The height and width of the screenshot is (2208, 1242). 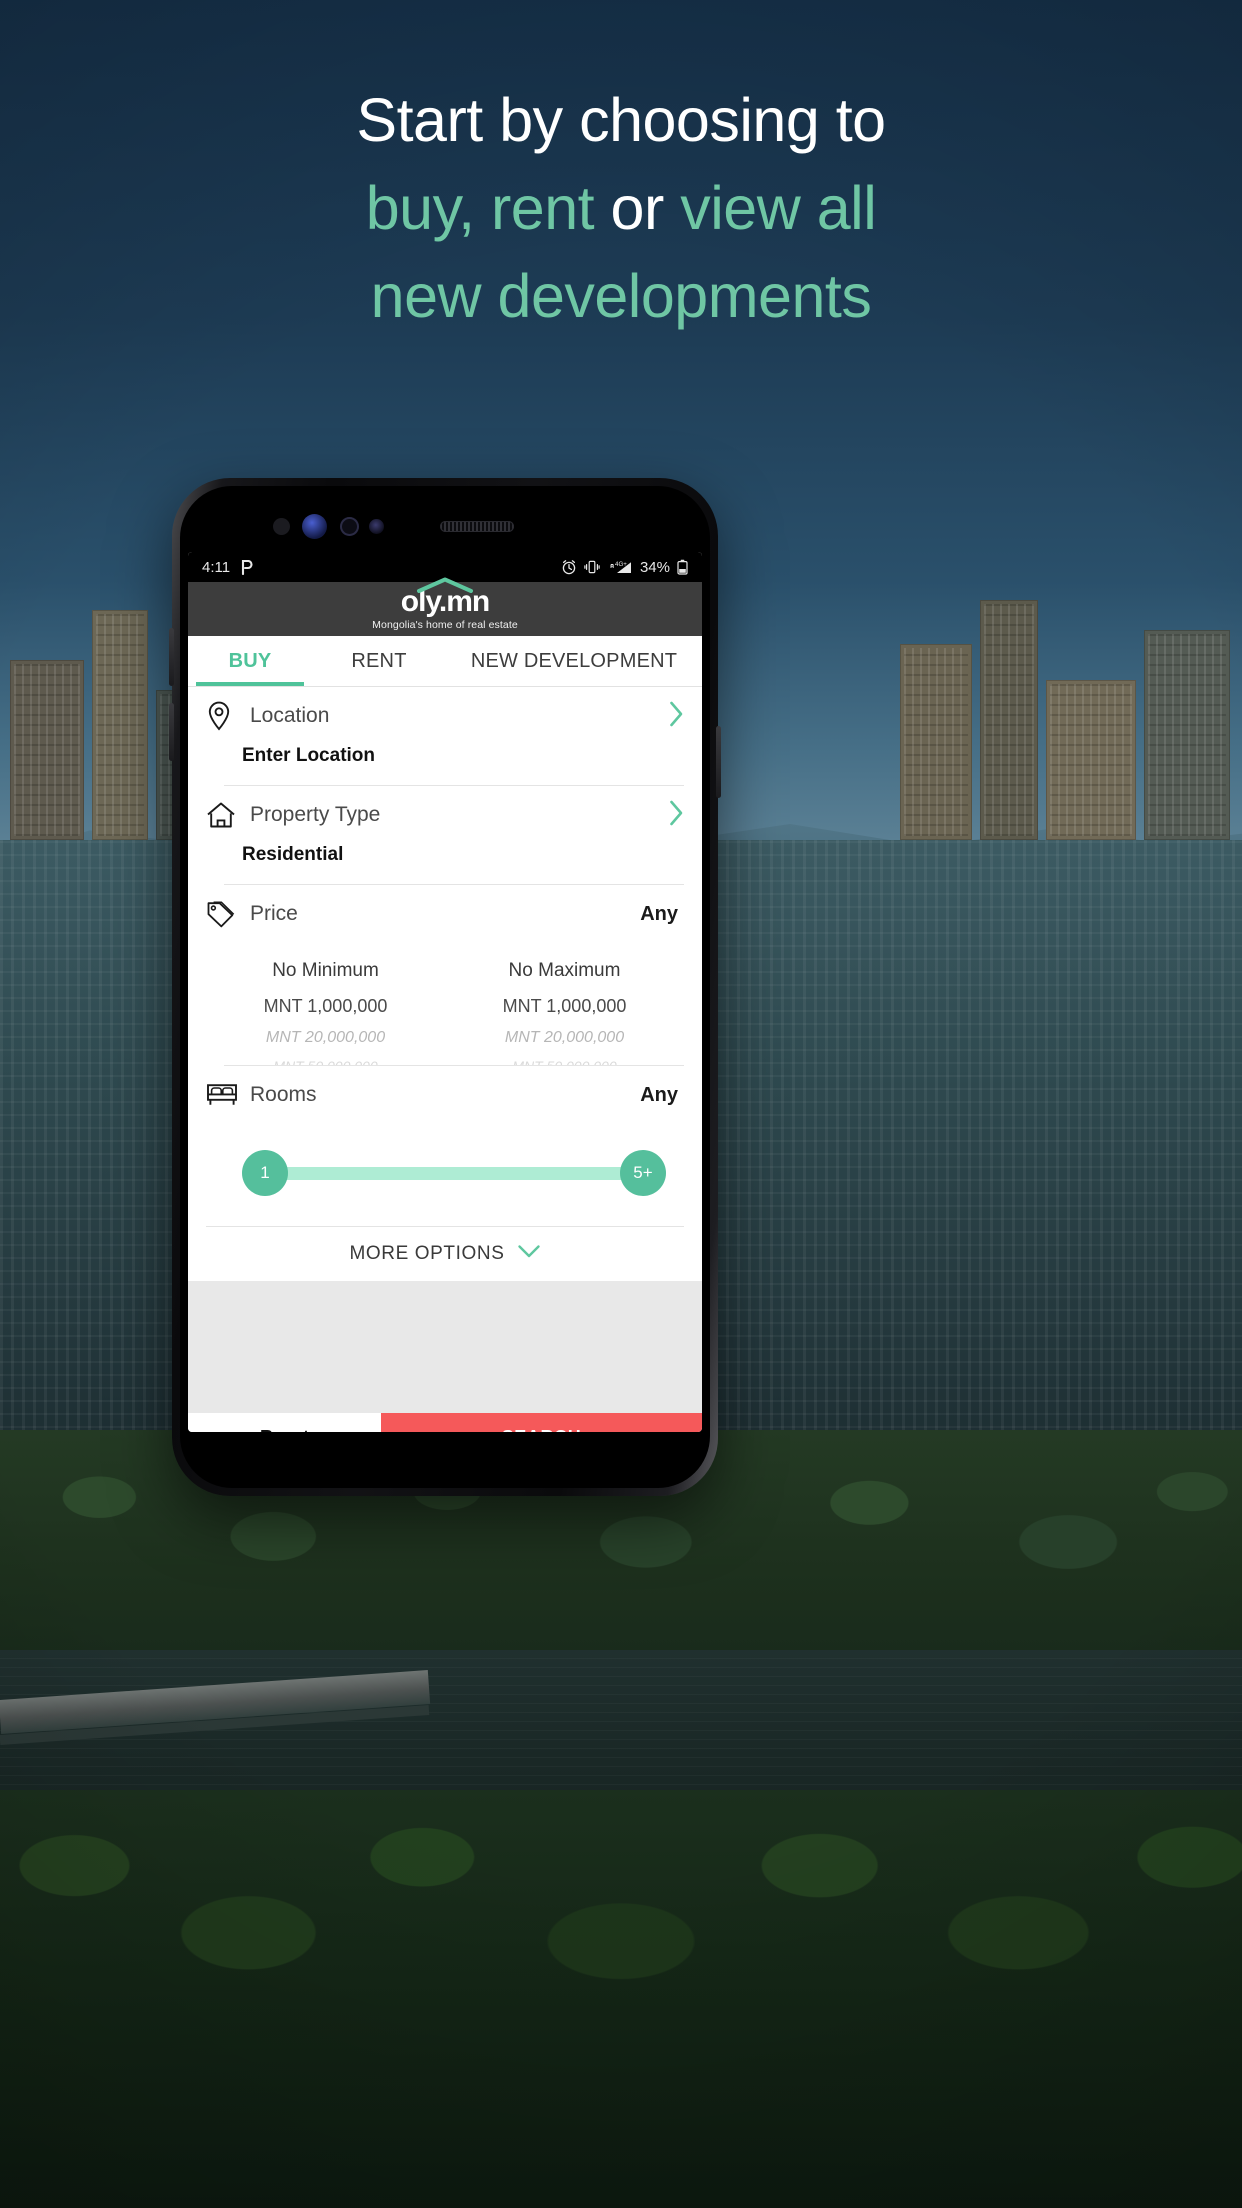 What do you see at coordinates (643, 1173) in the screenshot?
I see `slider-max-knob: 5+` at bounding box center [643, 1173].